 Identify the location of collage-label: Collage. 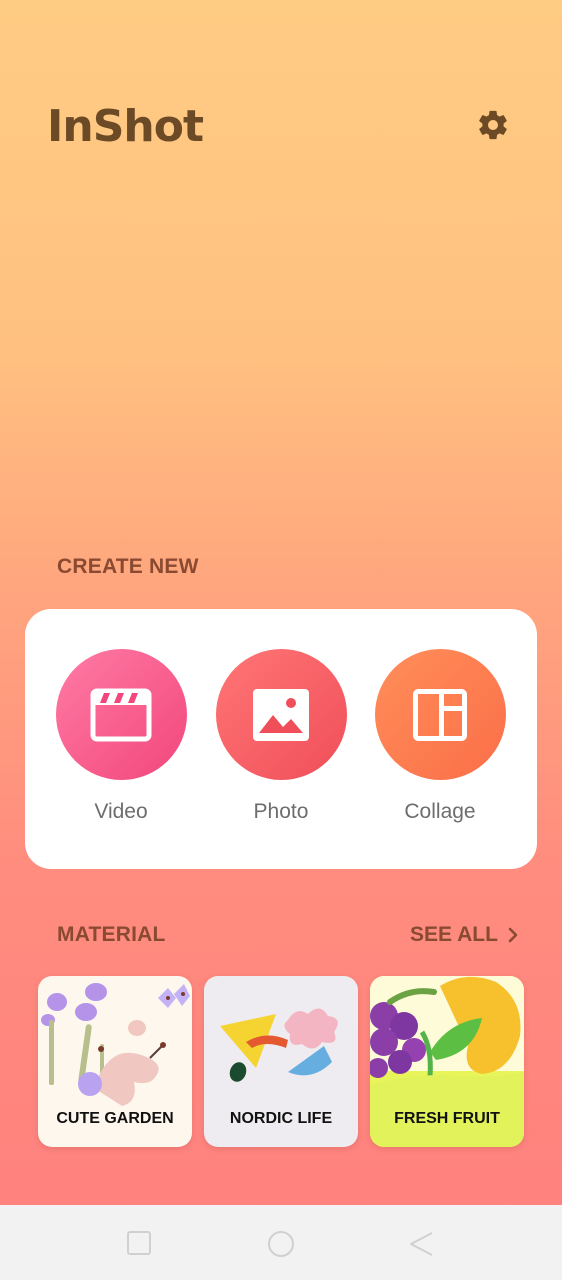
(440, 811).